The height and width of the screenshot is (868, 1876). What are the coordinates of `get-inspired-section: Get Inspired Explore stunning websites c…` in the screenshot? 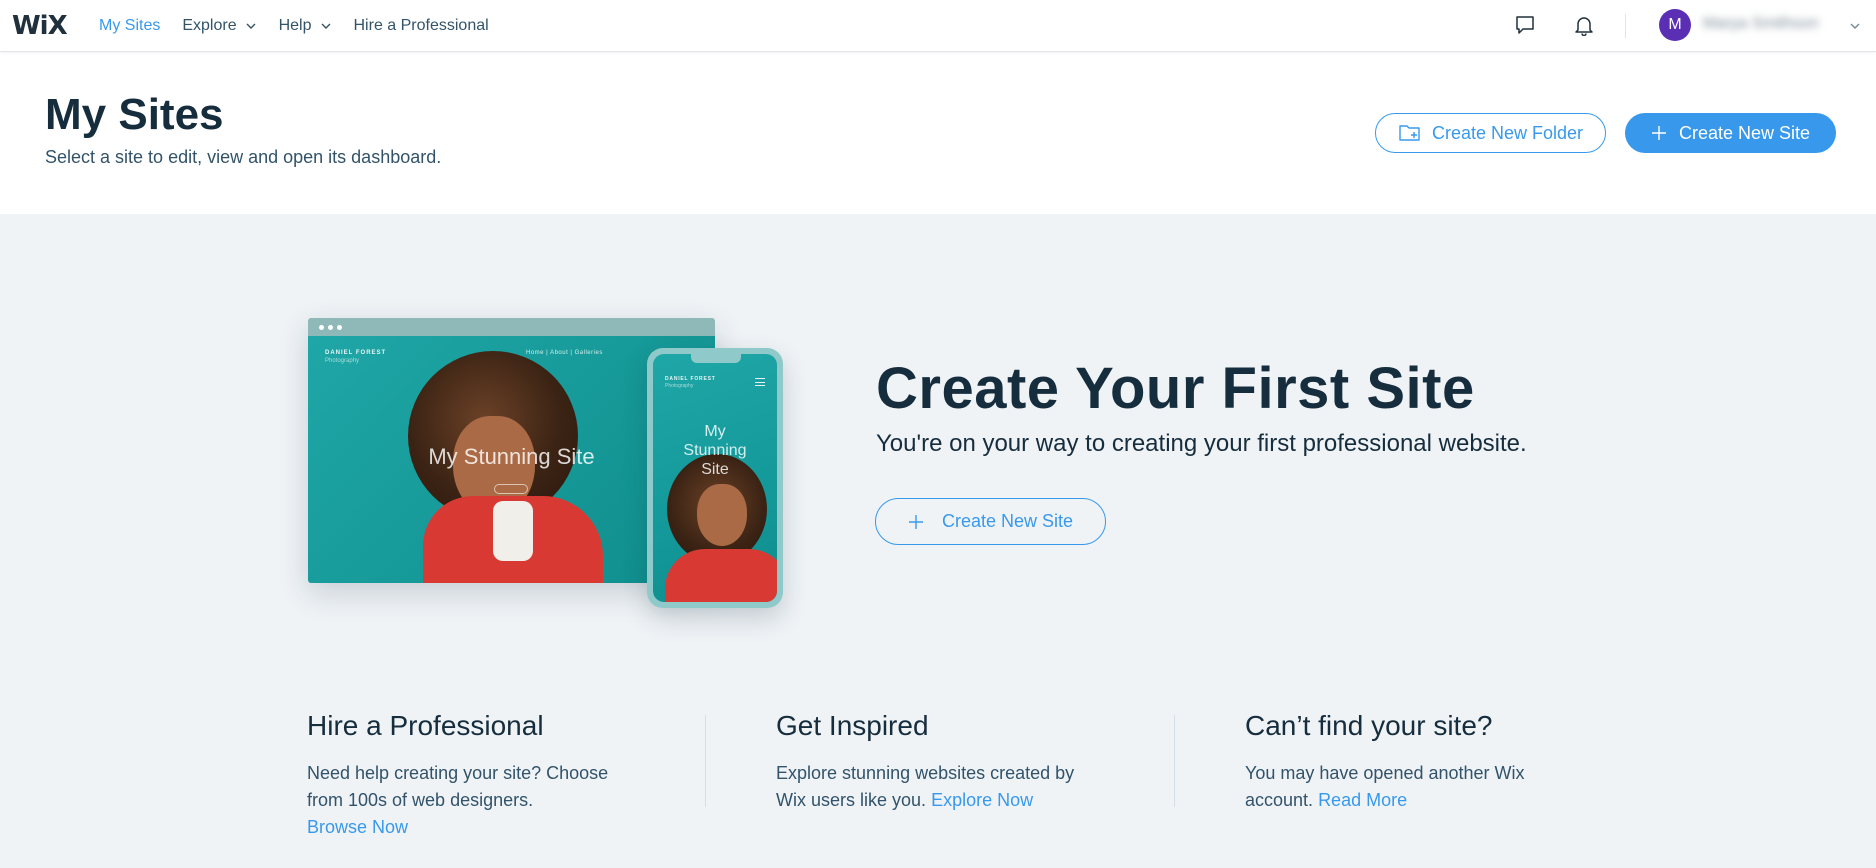 It's located at (956, 762).